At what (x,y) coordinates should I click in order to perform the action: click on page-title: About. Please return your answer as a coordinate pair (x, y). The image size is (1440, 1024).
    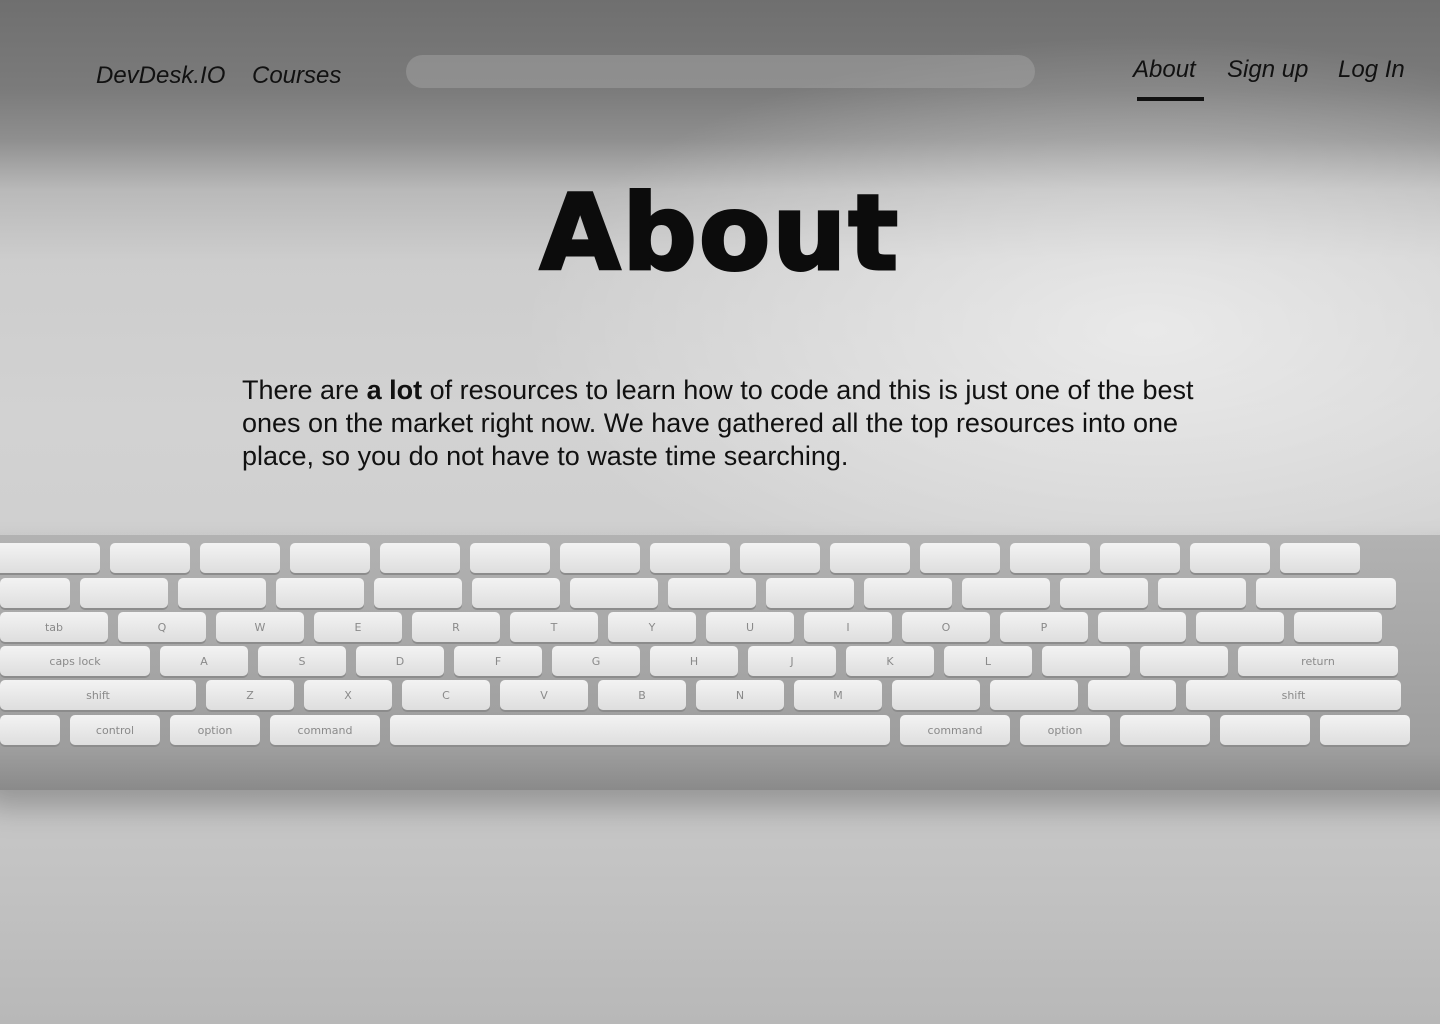
    Looking at the image, I should click on (719, 233).